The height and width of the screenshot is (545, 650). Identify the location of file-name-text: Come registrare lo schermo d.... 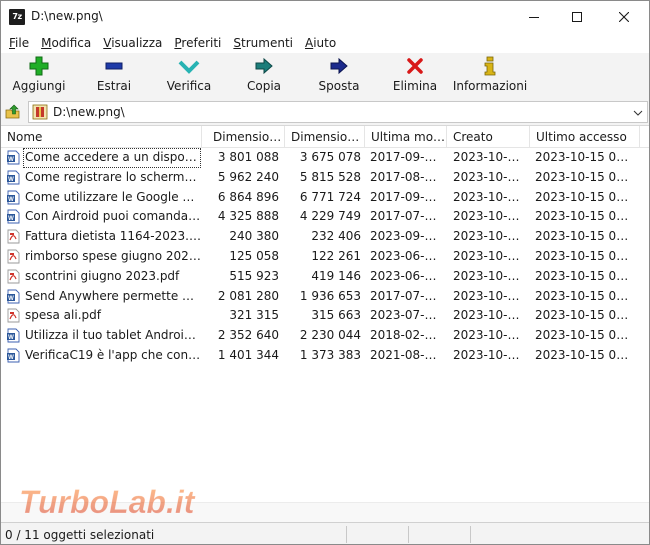
(113, 176).